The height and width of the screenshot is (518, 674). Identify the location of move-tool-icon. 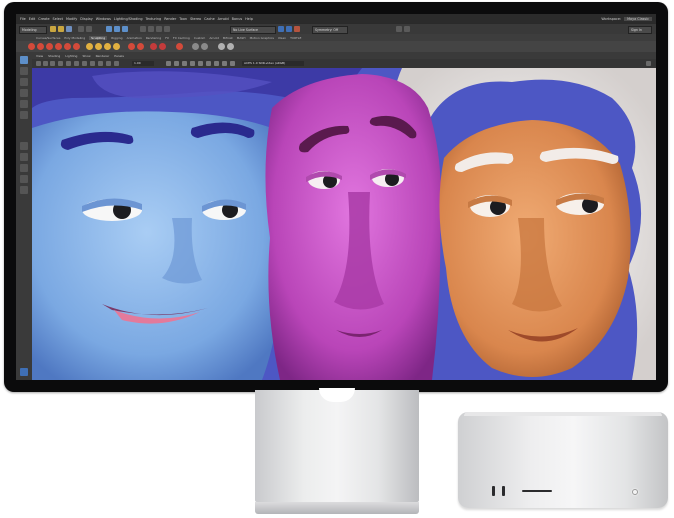
(24, 93).